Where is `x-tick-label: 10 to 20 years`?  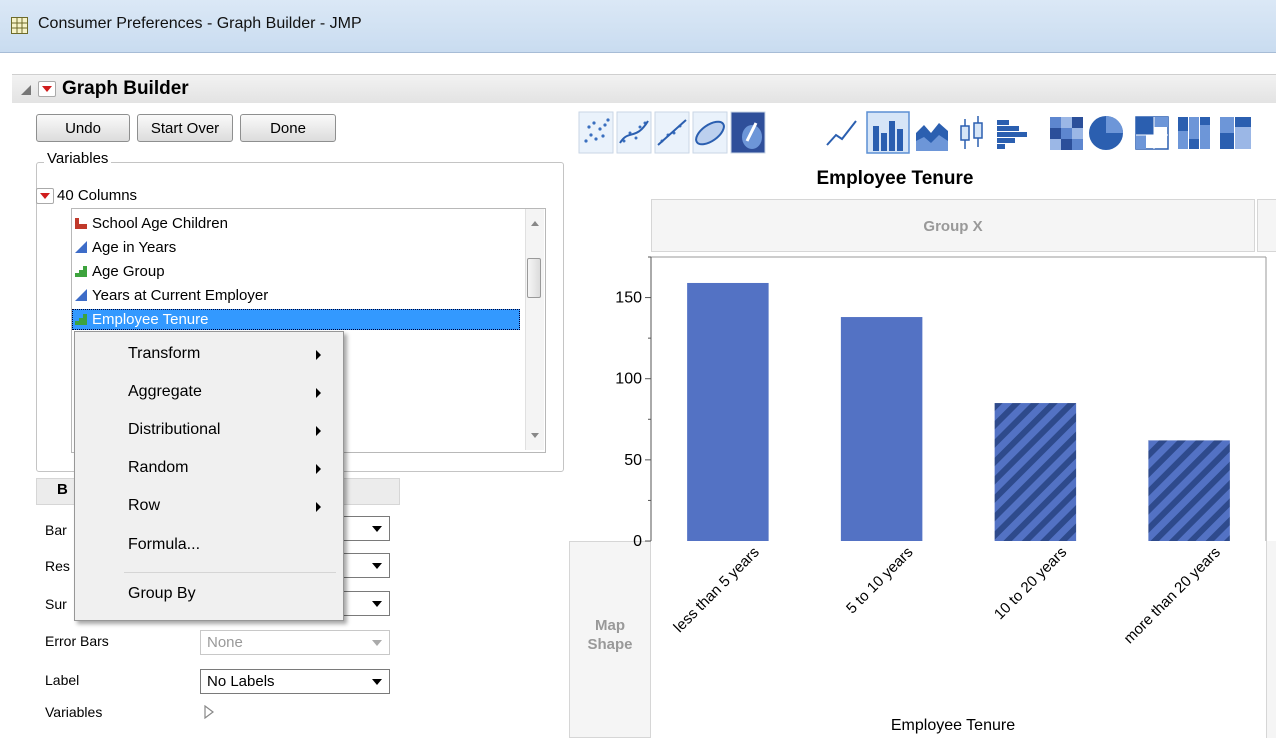
x-tick-label: 10 to 20 years is located at coordinates (1030, 583).